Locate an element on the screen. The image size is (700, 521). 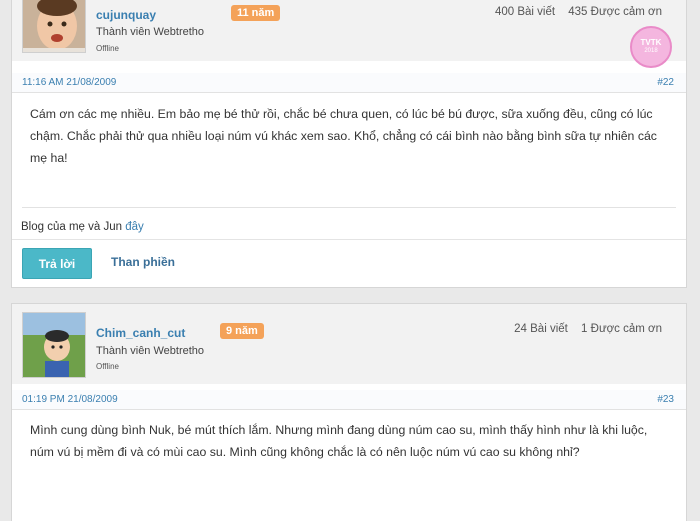
award-badge-title: TVTK is located at coordinates (651, 42).